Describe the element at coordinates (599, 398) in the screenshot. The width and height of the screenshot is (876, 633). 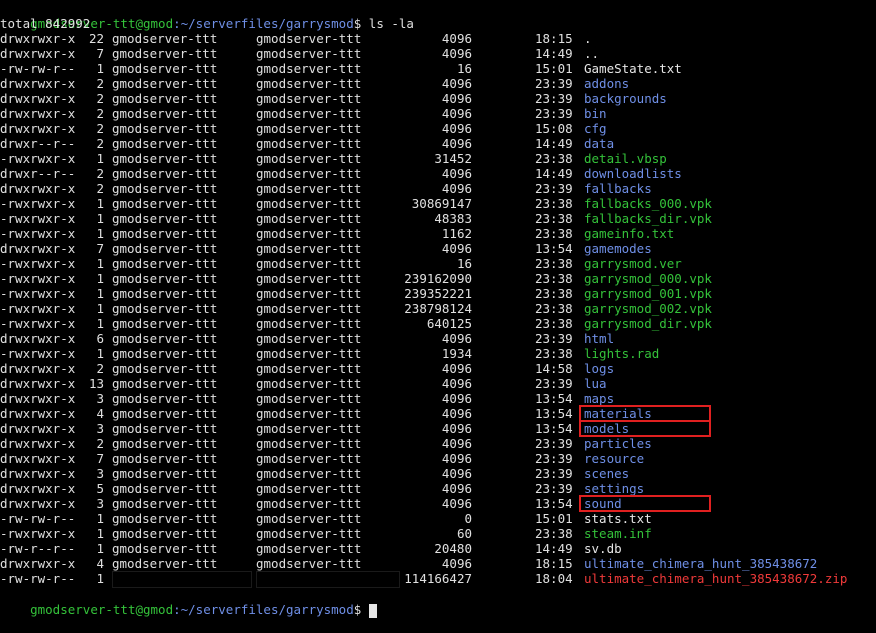
I see `filename-cell: maps` at that location.